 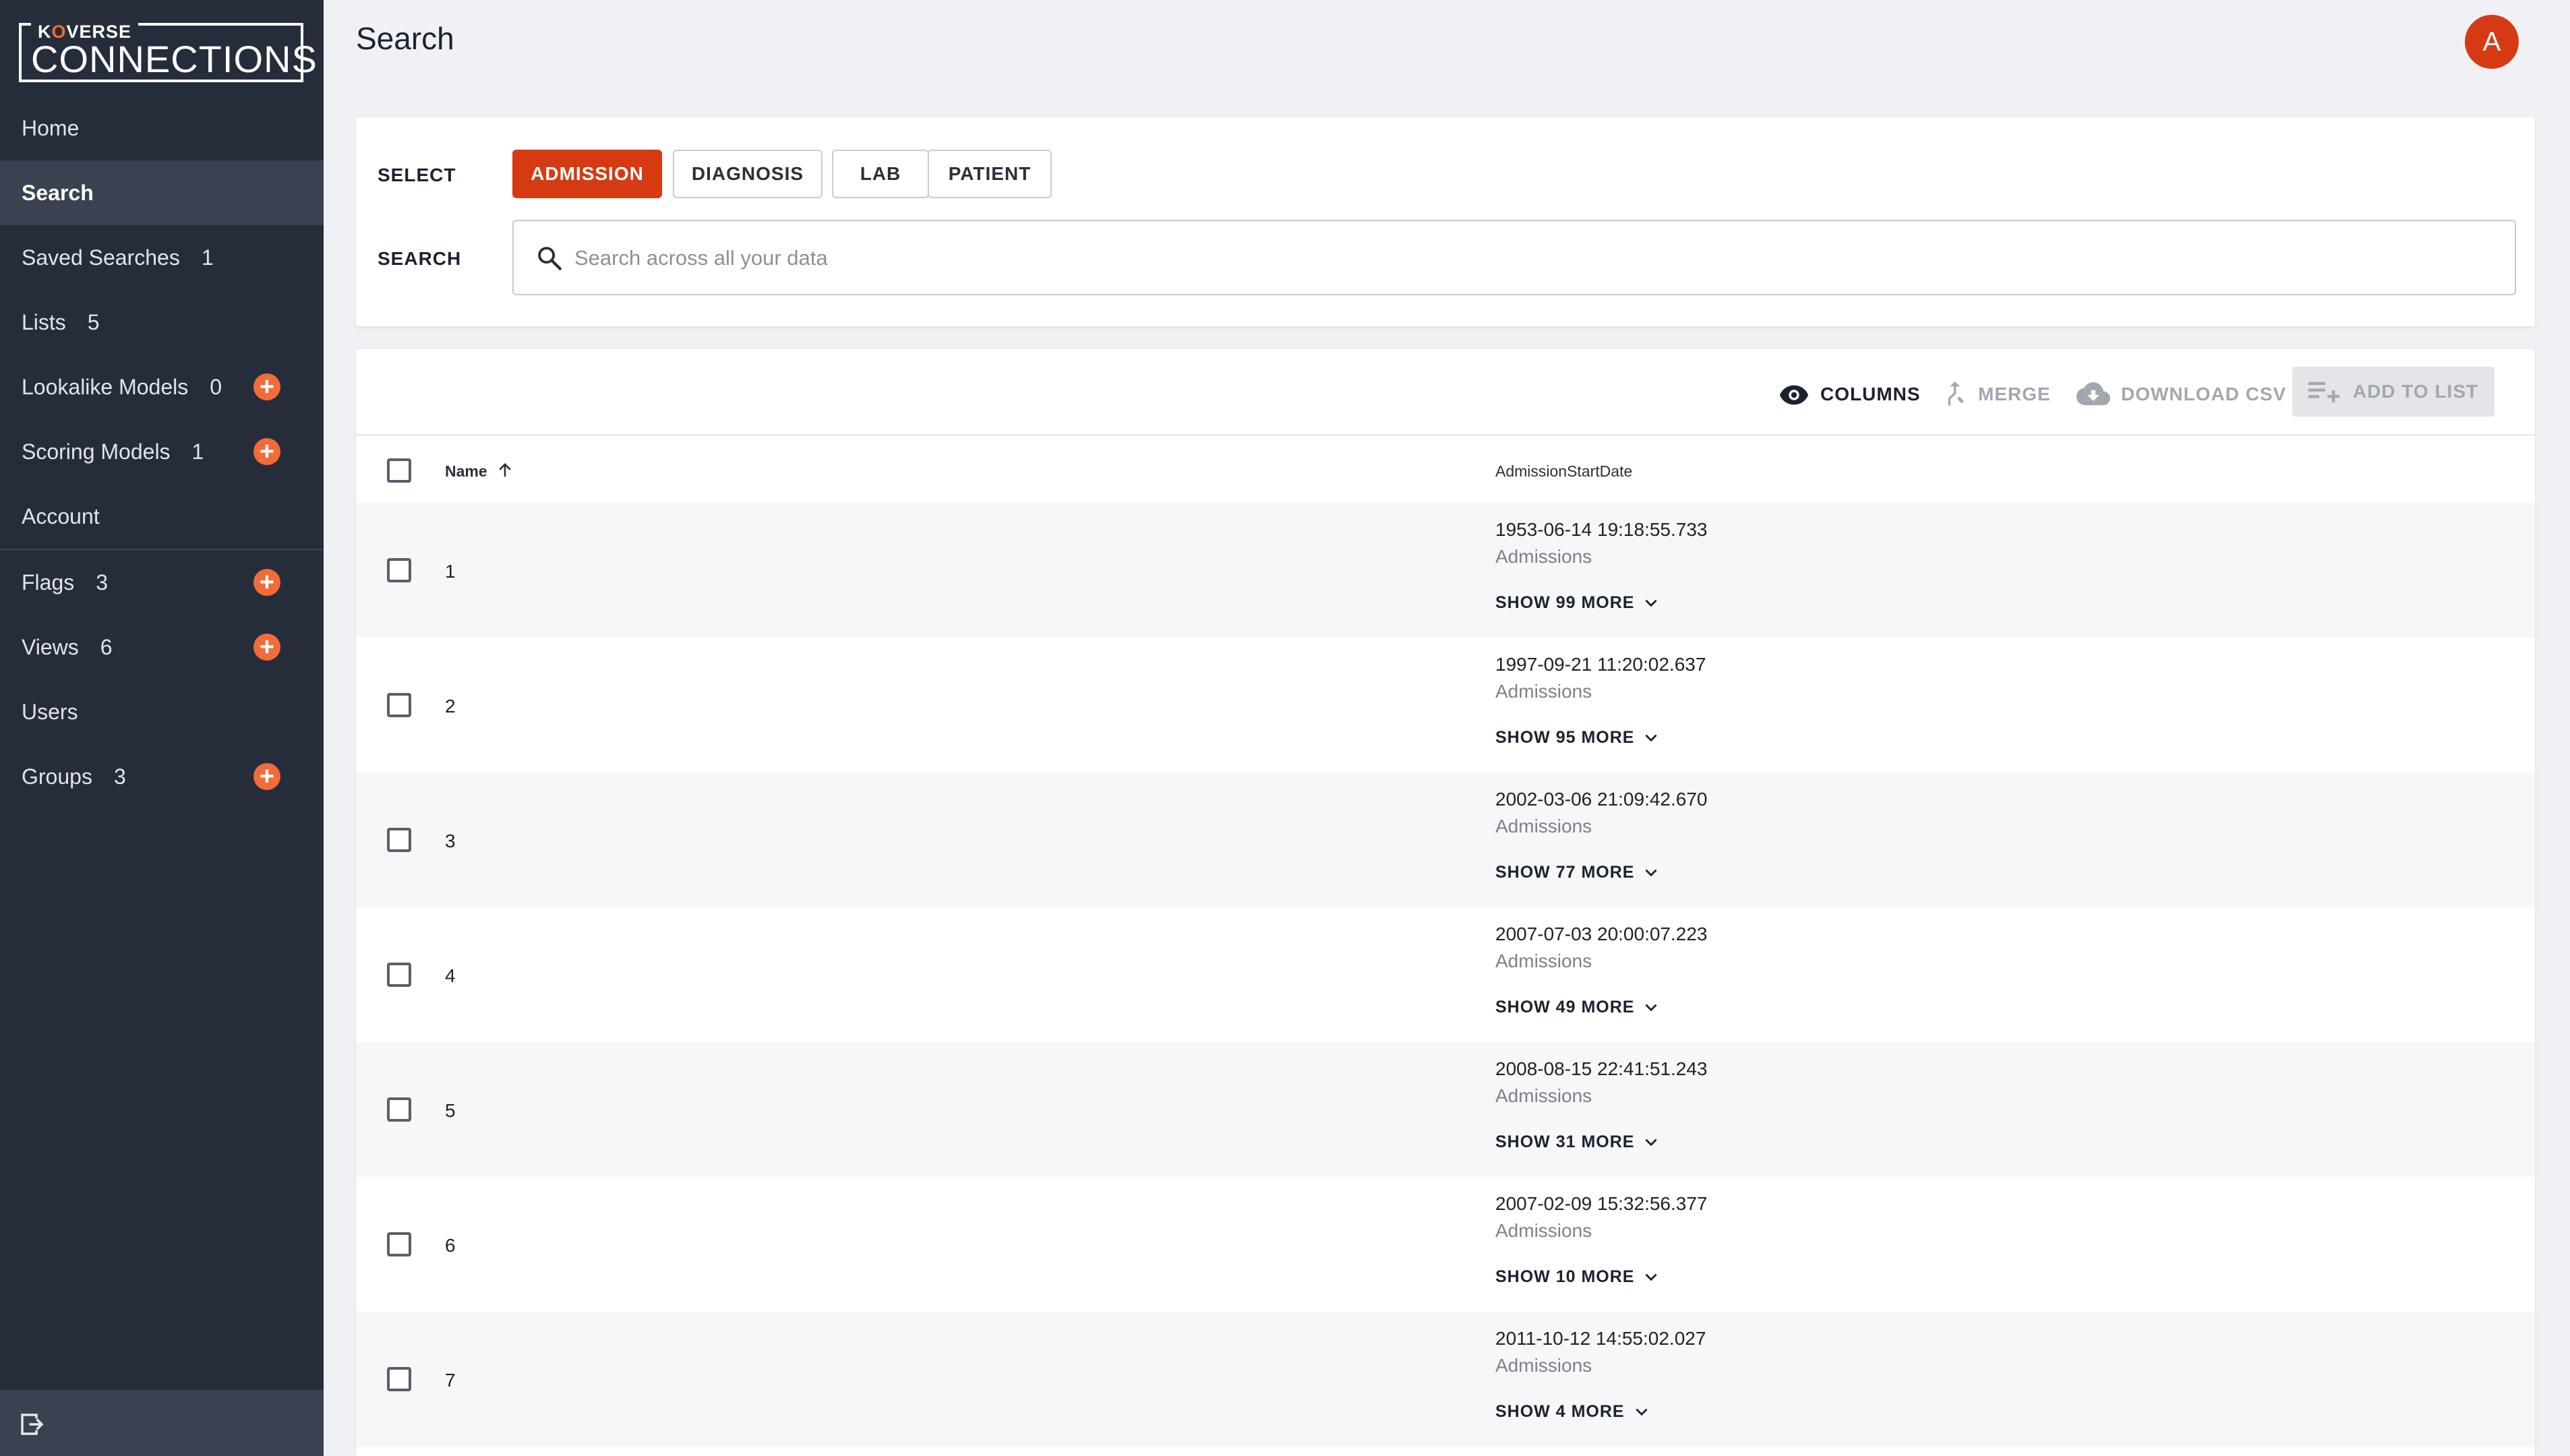 I want to click on logo-product: CONNECTIONS, so click(x=174, y=59).